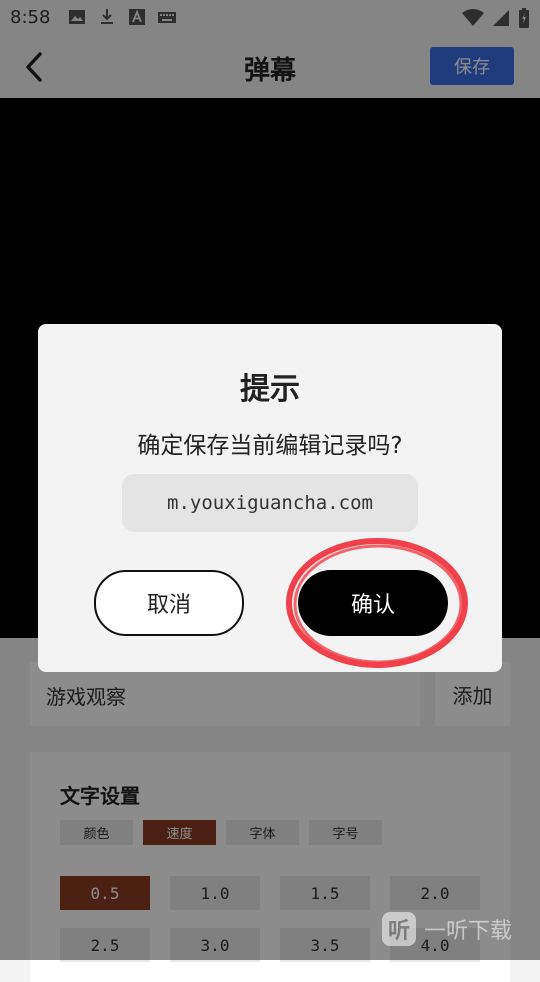  I want to click on watermark-logo: 听, so click(399, 929).